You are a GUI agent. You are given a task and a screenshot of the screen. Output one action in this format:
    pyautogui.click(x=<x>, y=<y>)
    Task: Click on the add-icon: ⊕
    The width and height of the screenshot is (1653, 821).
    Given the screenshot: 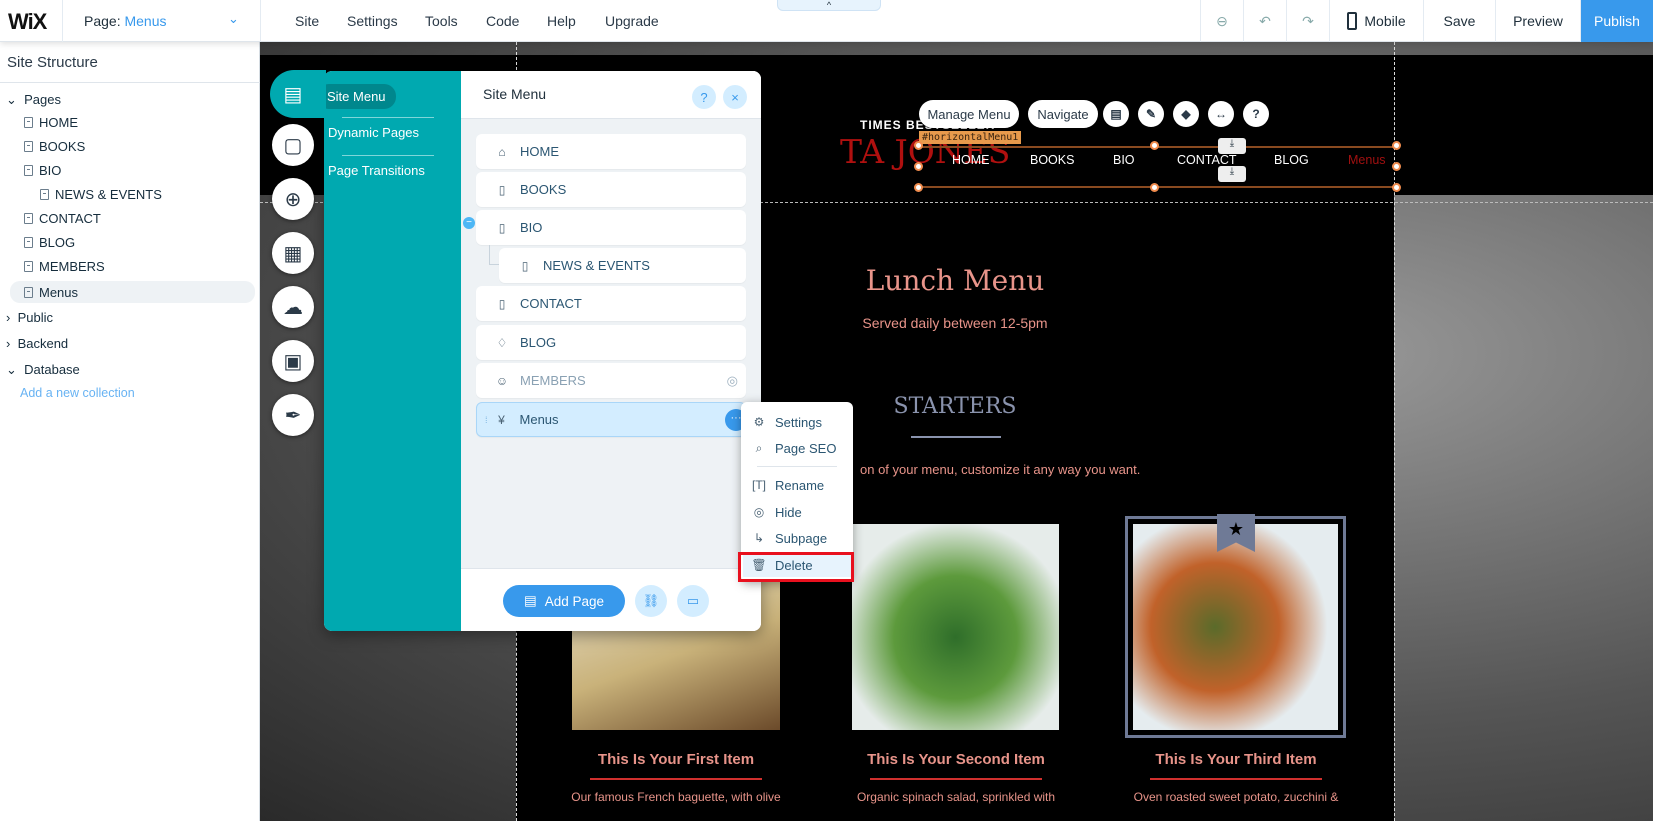 What is the action you would take?
    pyautogui.click(x=293, y=199)
    